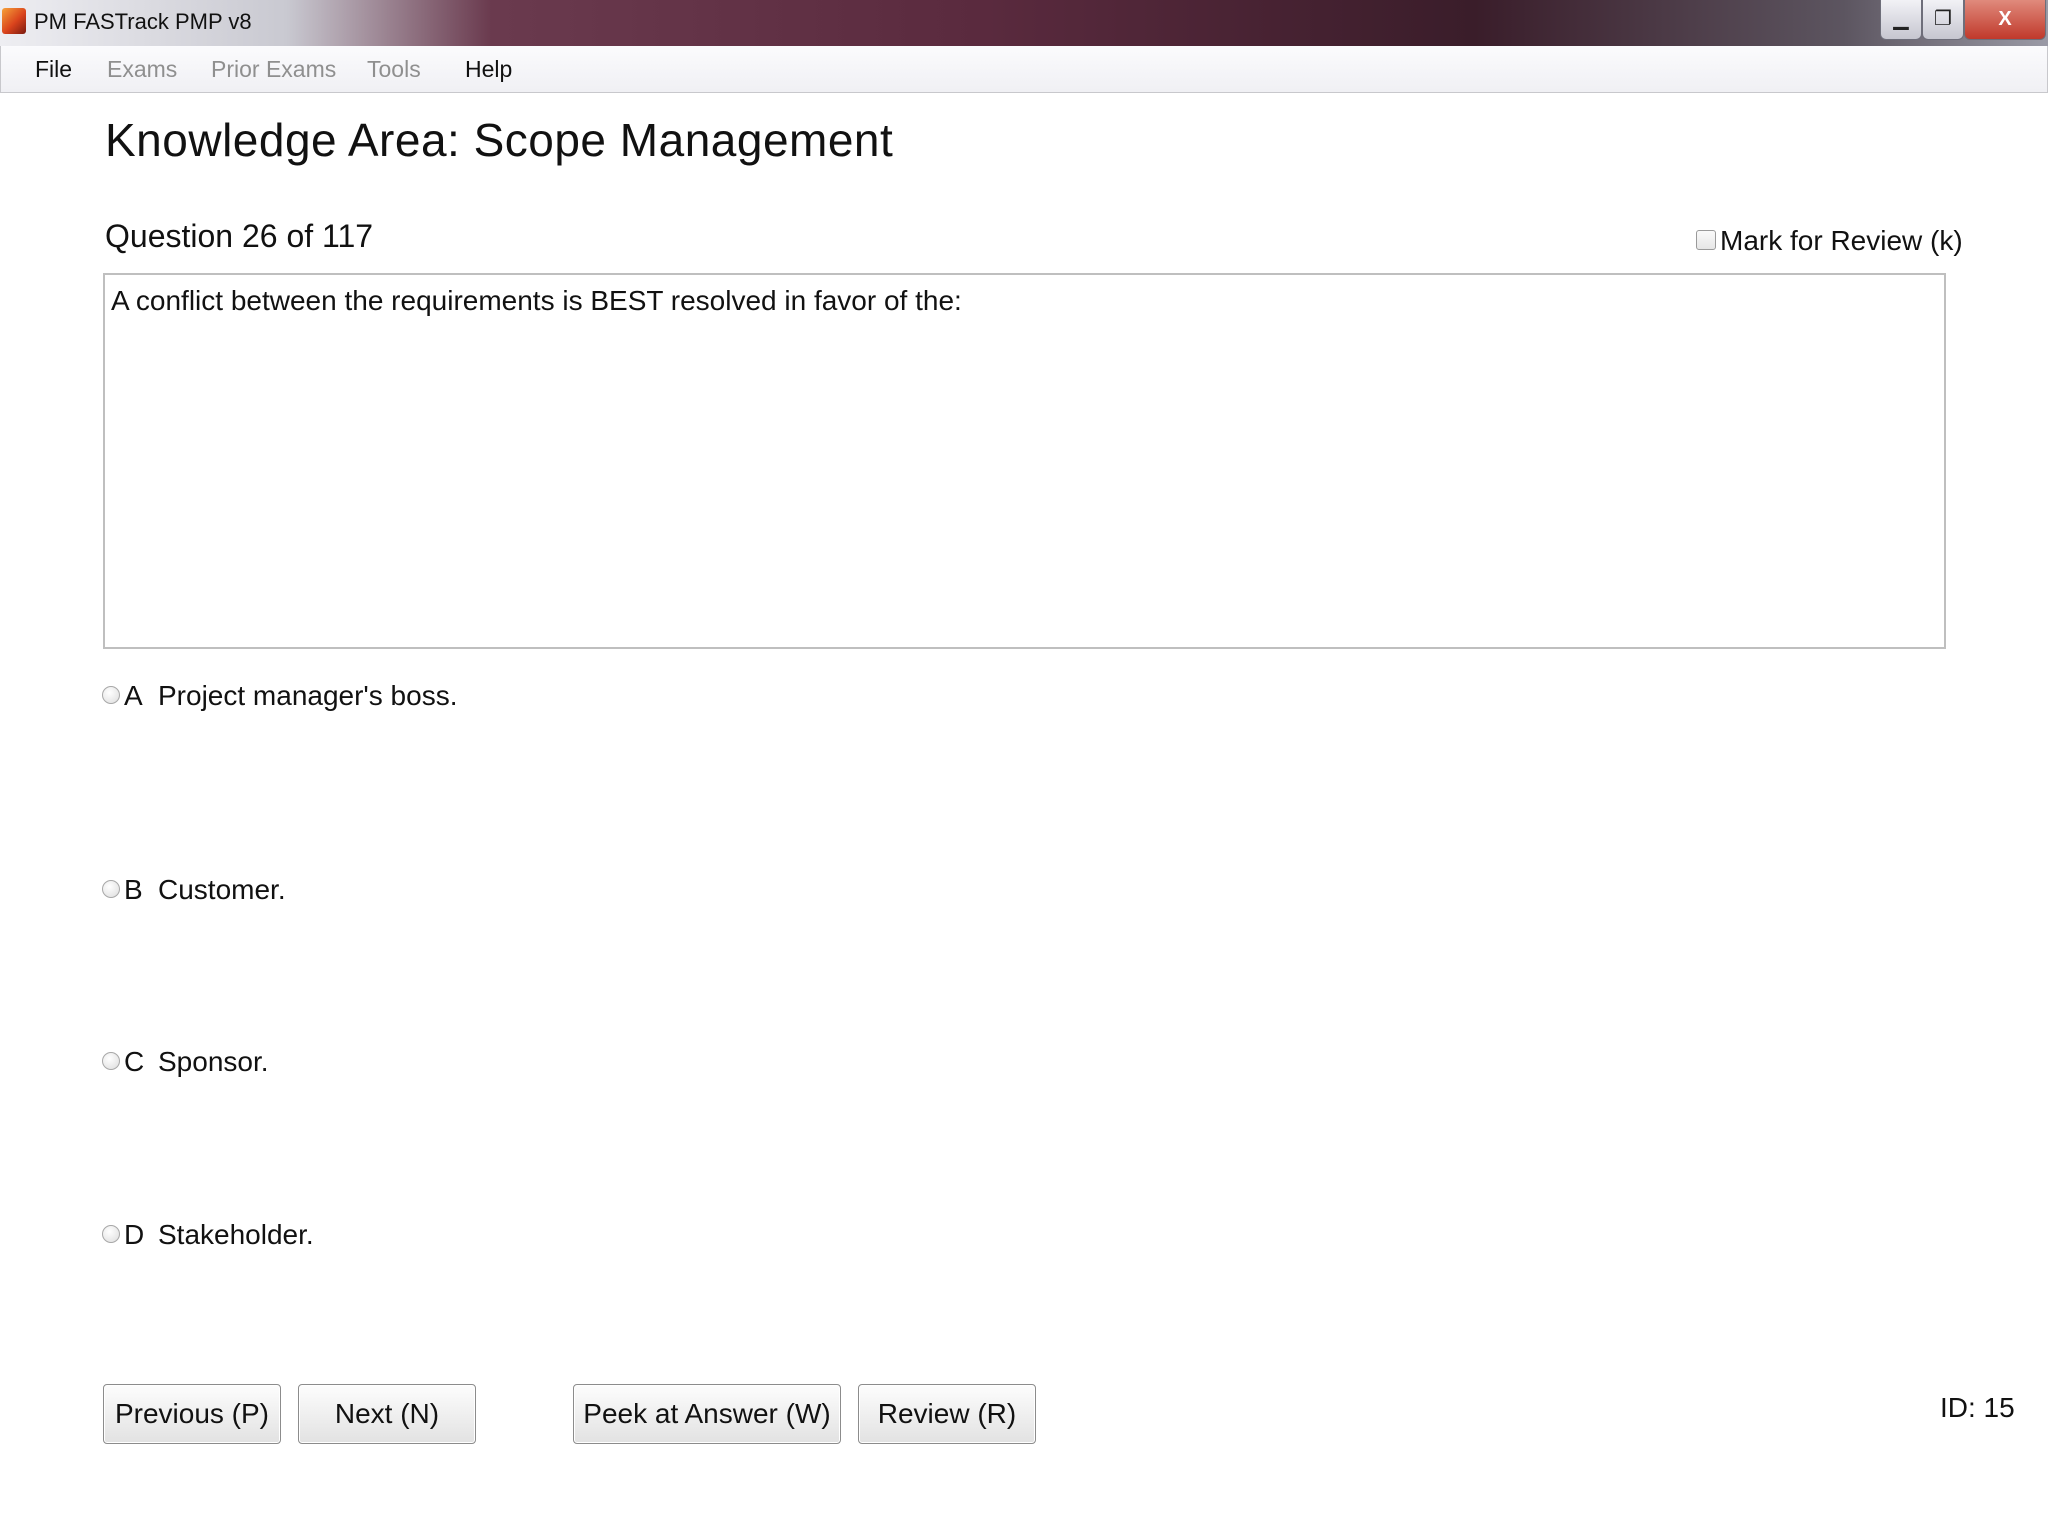 The width and height of the screenshot is (2048, 1536). Describe the element at coordinates (499, 140) in the screenshot. I see `page-title: Knowledge Area: Scope Management` at that location.